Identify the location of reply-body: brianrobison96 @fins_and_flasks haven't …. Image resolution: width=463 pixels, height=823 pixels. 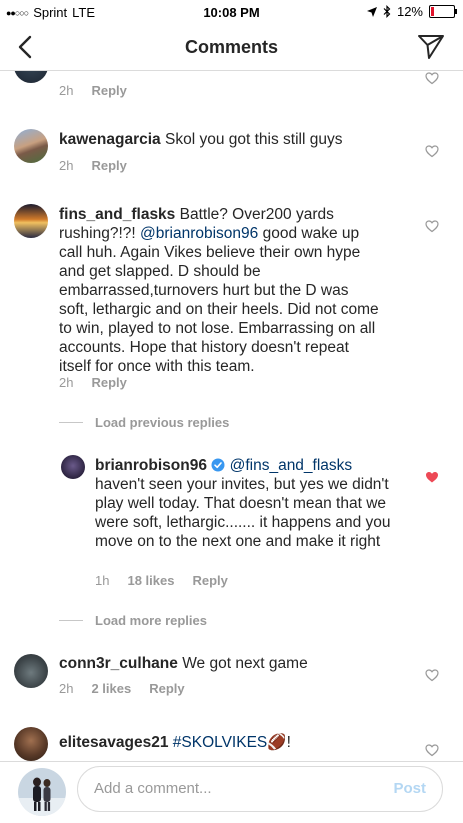
(249, 503).